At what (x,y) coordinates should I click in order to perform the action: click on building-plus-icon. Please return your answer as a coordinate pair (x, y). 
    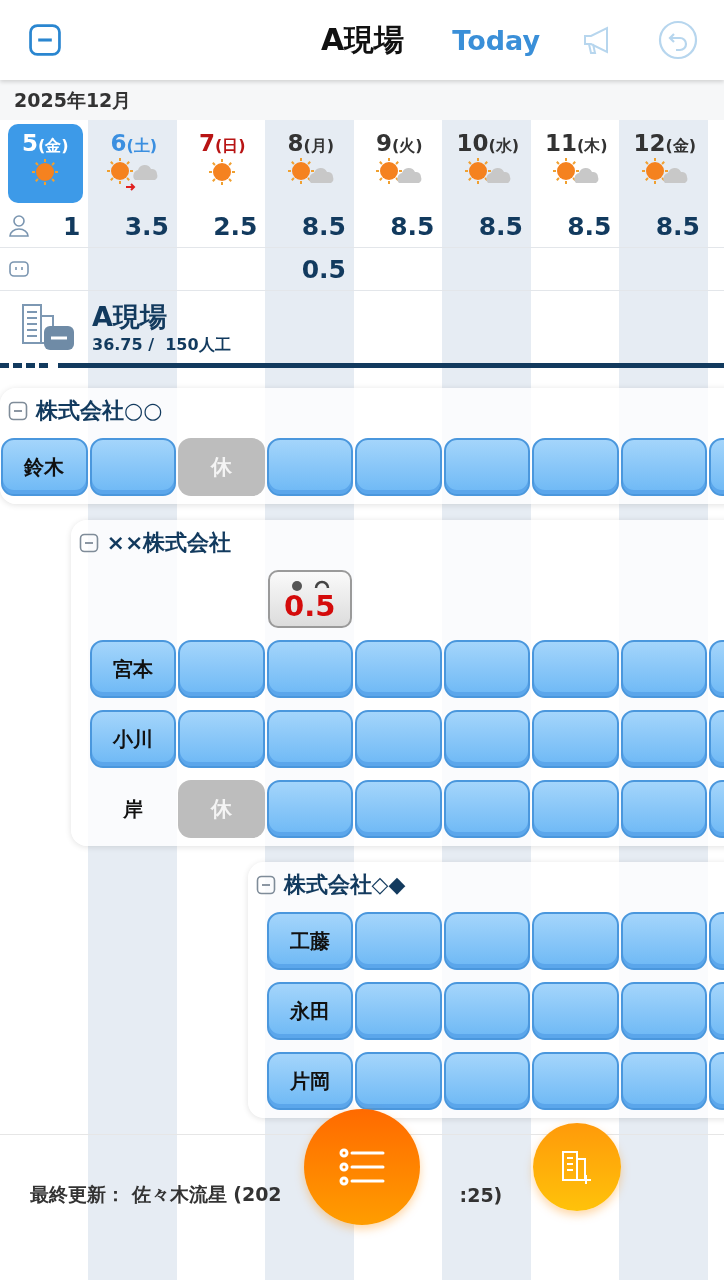
    Looking at the image, I should click on (577, 1167).